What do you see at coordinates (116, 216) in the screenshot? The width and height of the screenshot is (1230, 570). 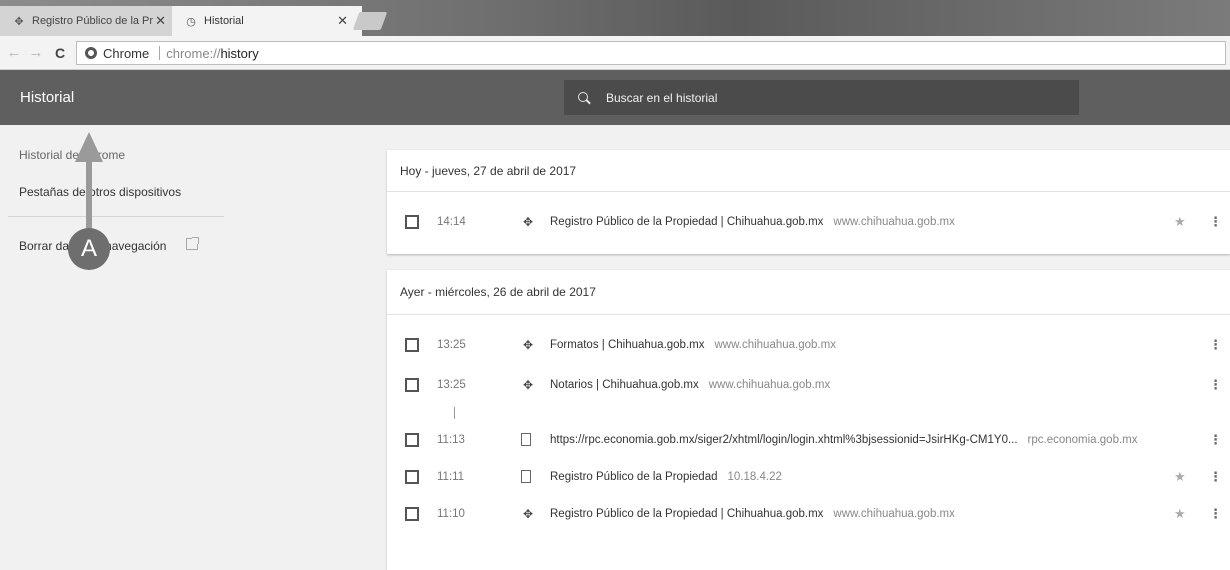 I see `sidebar-divider` at bounding box center [116, 216].